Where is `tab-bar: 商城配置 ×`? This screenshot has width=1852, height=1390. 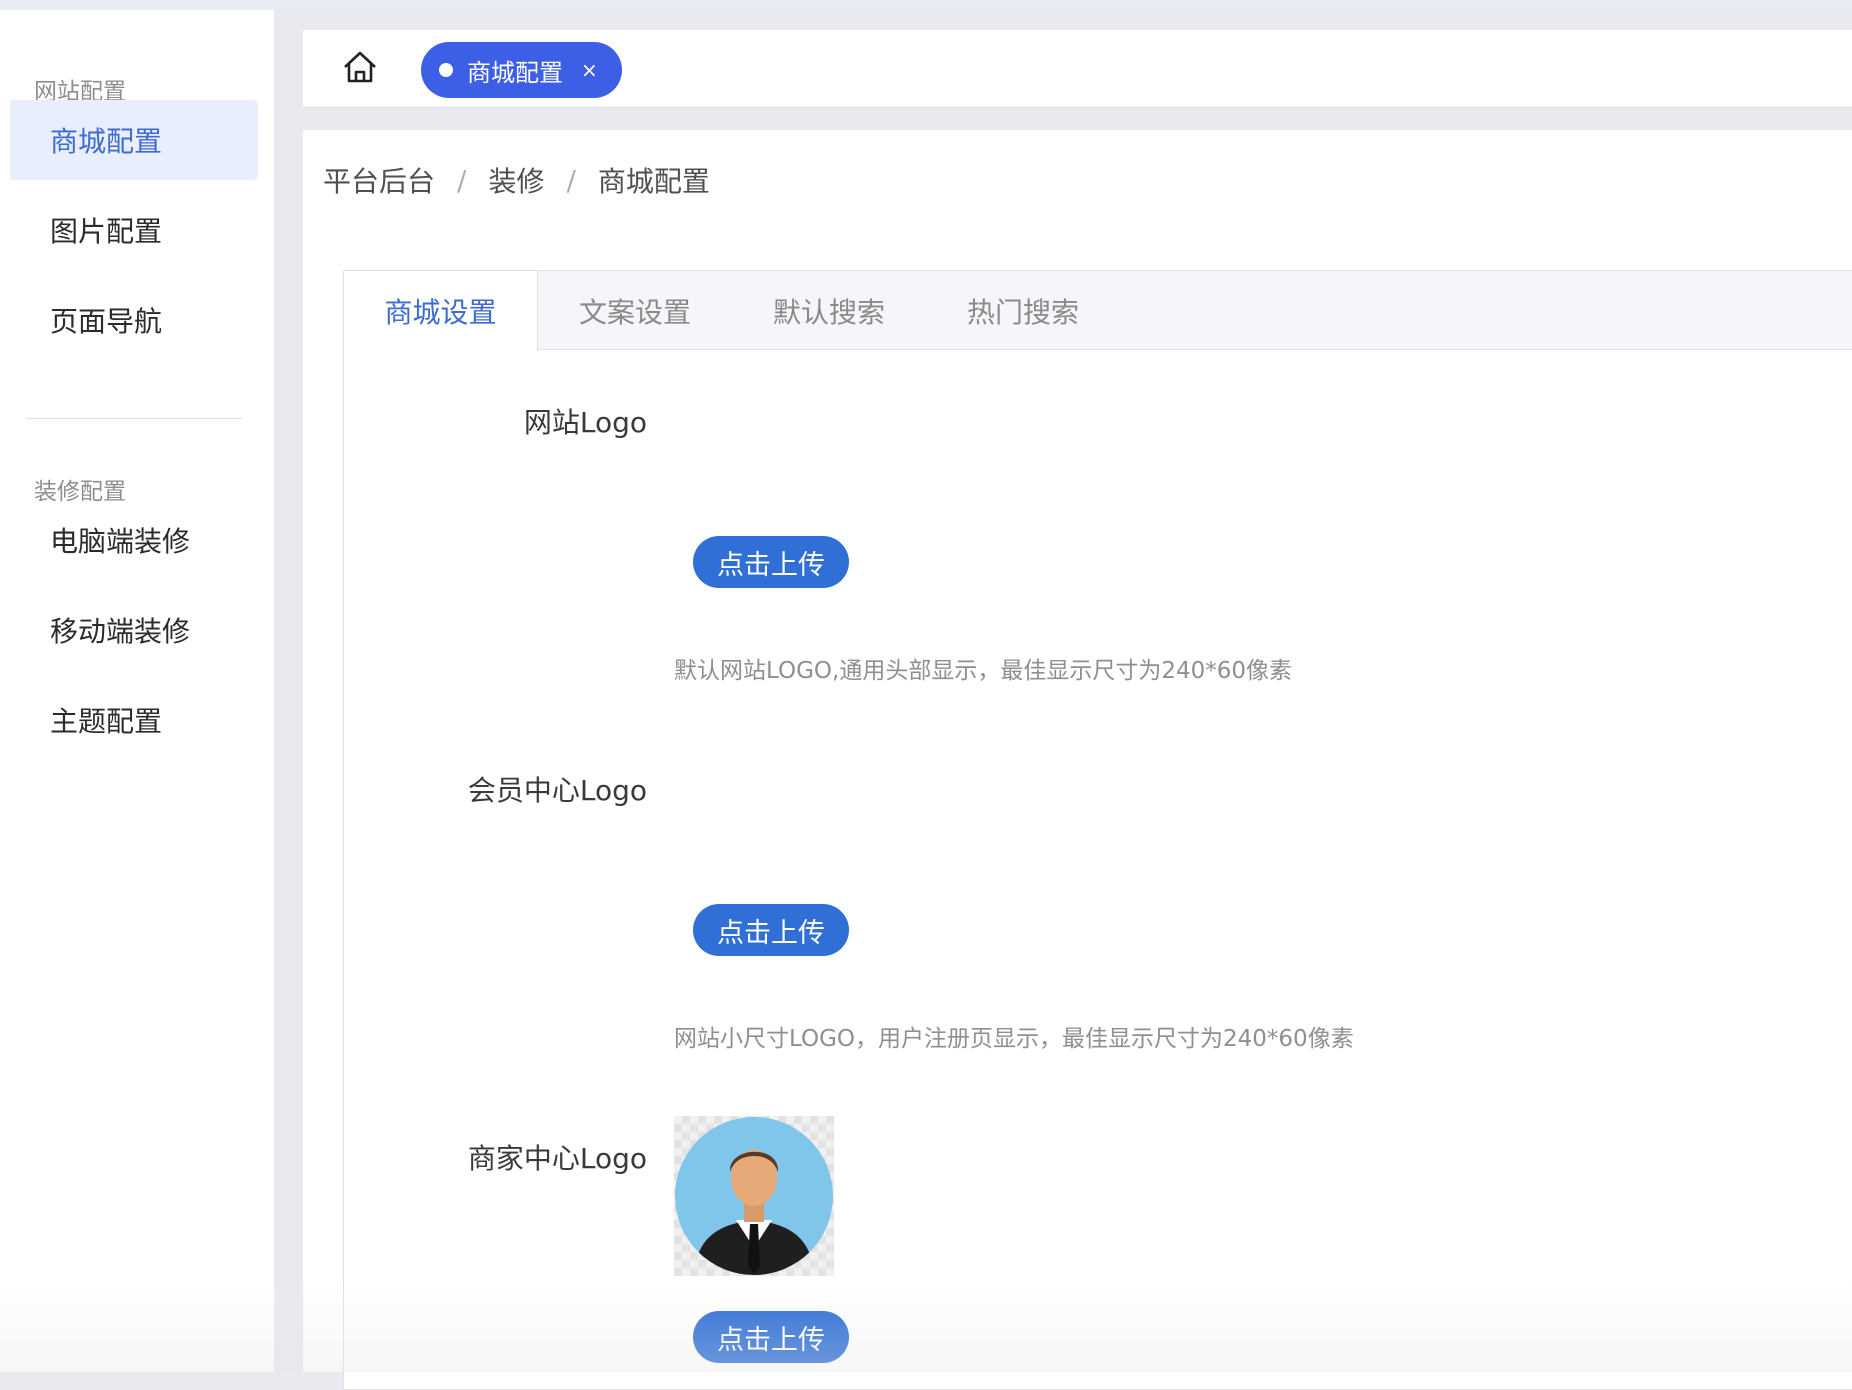 tab-bar: 商城配置 × is located at coordinates (1077, 69).